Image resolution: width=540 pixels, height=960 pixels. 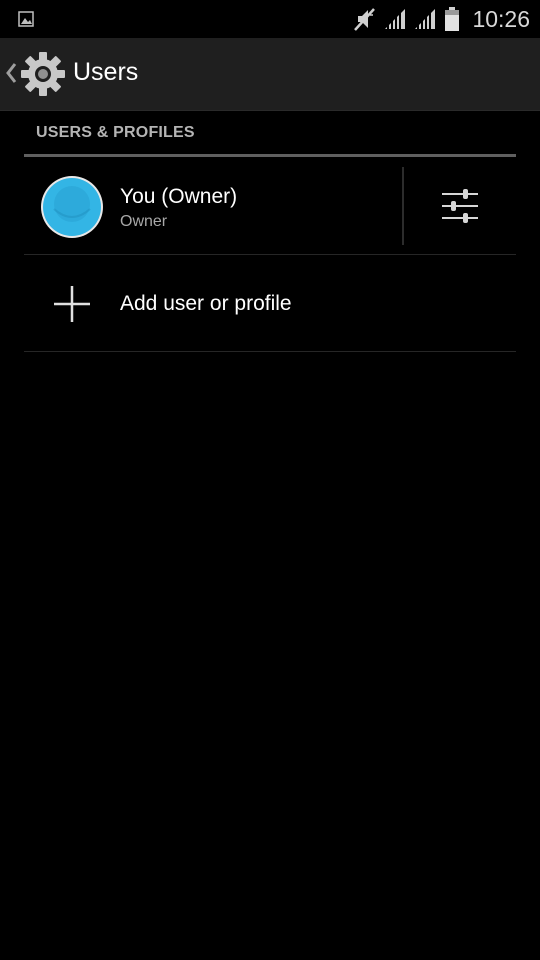 I want to click on status-bar: 10:26, so click(x=270, y=19).